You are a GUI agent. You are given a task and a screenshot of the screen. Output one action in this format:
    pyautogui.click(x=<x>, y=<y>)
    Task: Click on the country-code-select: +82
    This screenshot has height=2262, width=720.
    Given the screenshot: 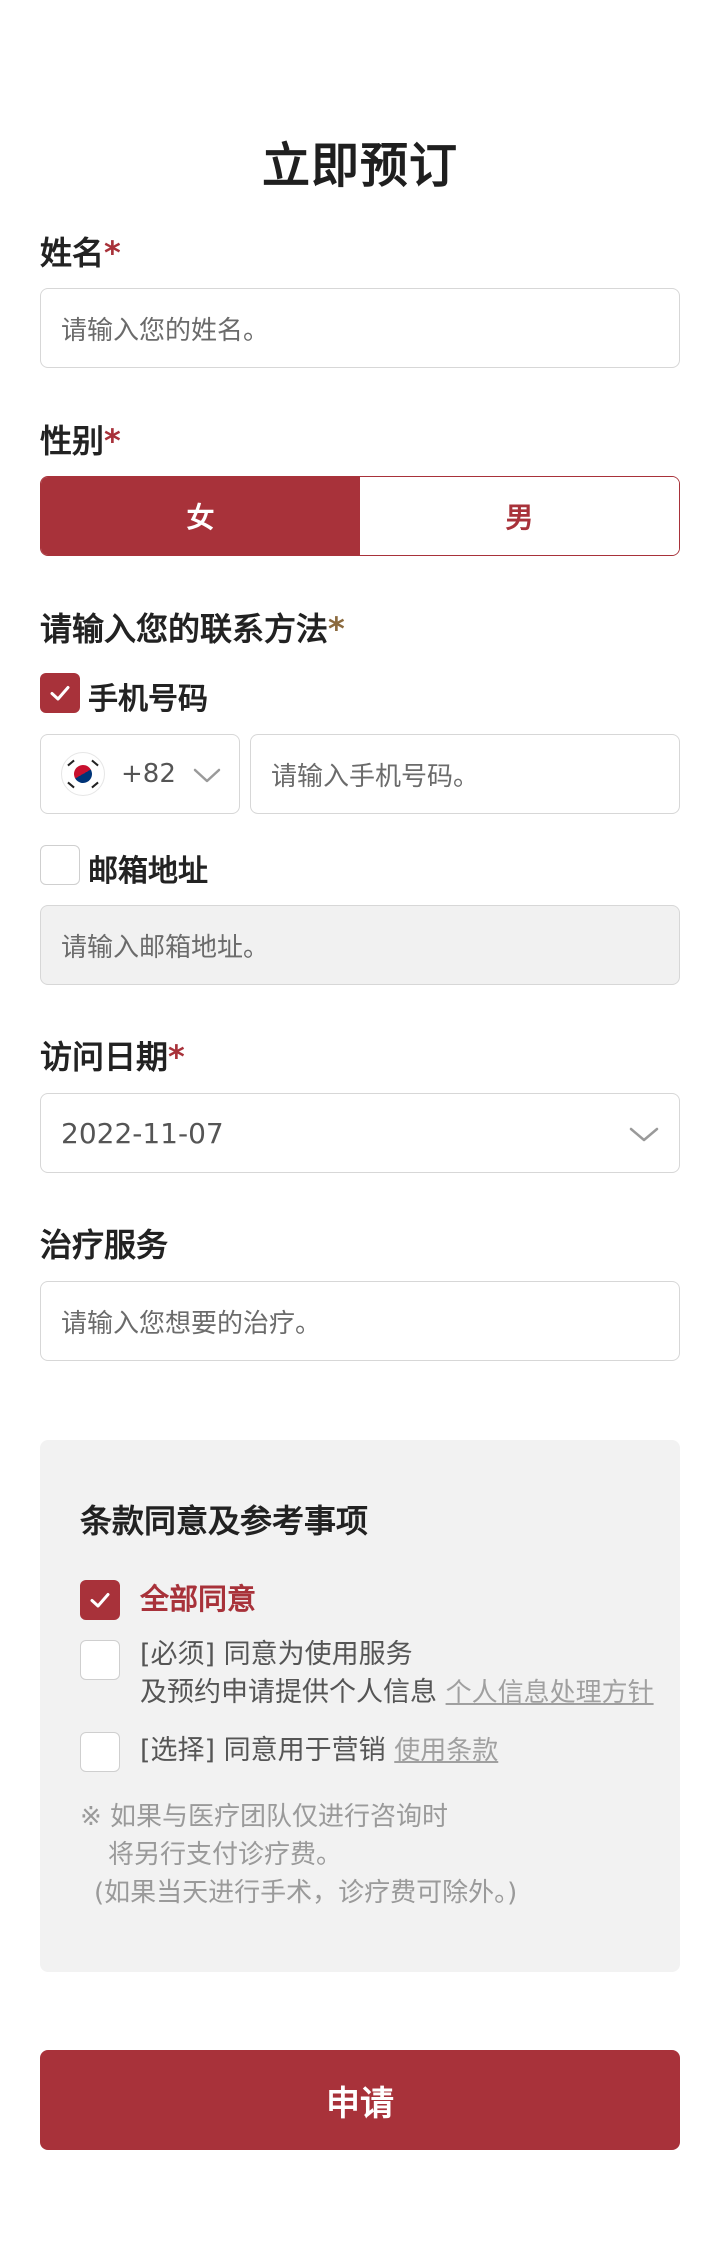 What is the action you would take?
    pyautogui.click(x=140, y=774)
    